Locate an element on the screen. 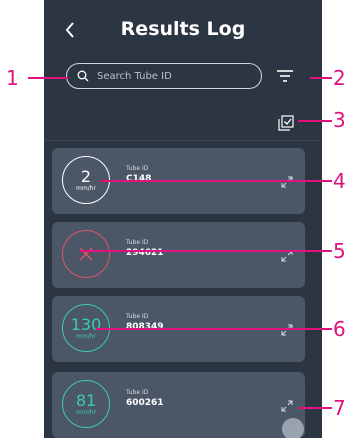 The image size is (347, 438). result-value: 81 is located at coordinates (86, 400).